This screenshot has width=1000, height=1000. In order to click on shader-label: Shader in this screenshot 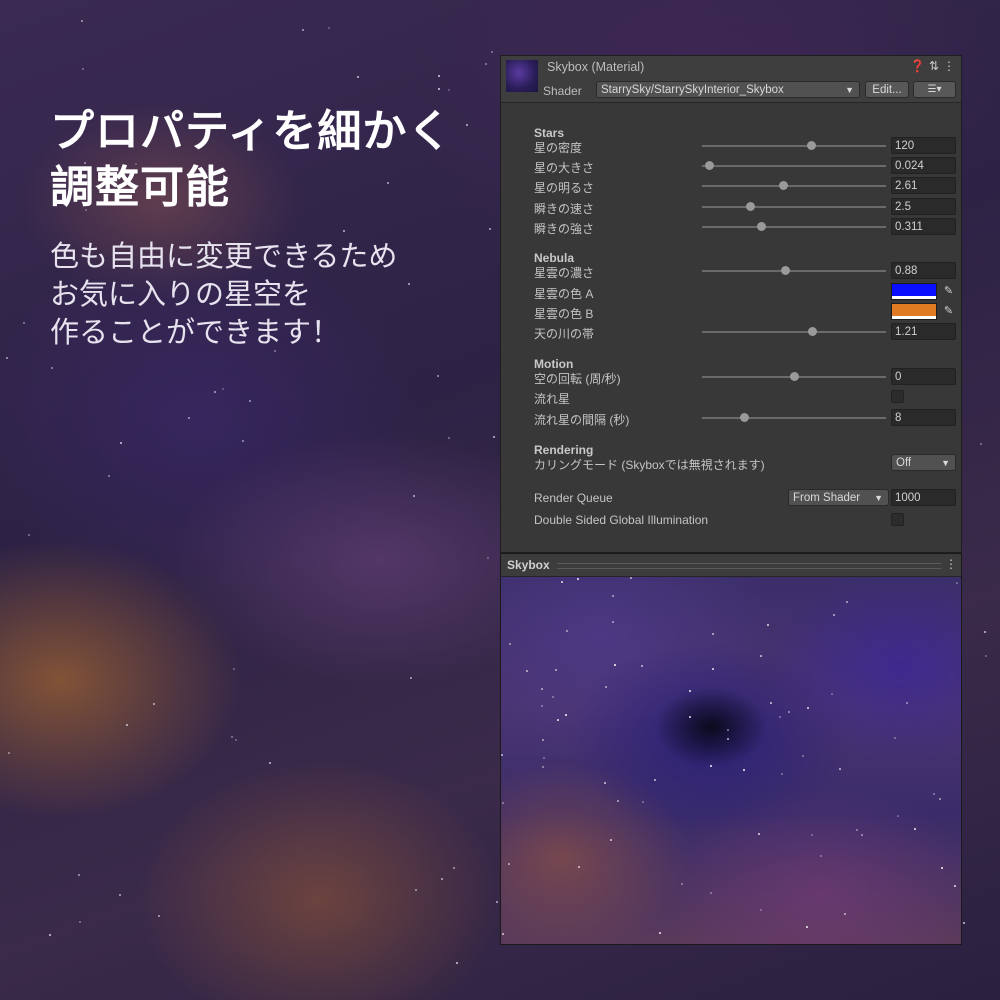, I will do `click(562, 91)`.